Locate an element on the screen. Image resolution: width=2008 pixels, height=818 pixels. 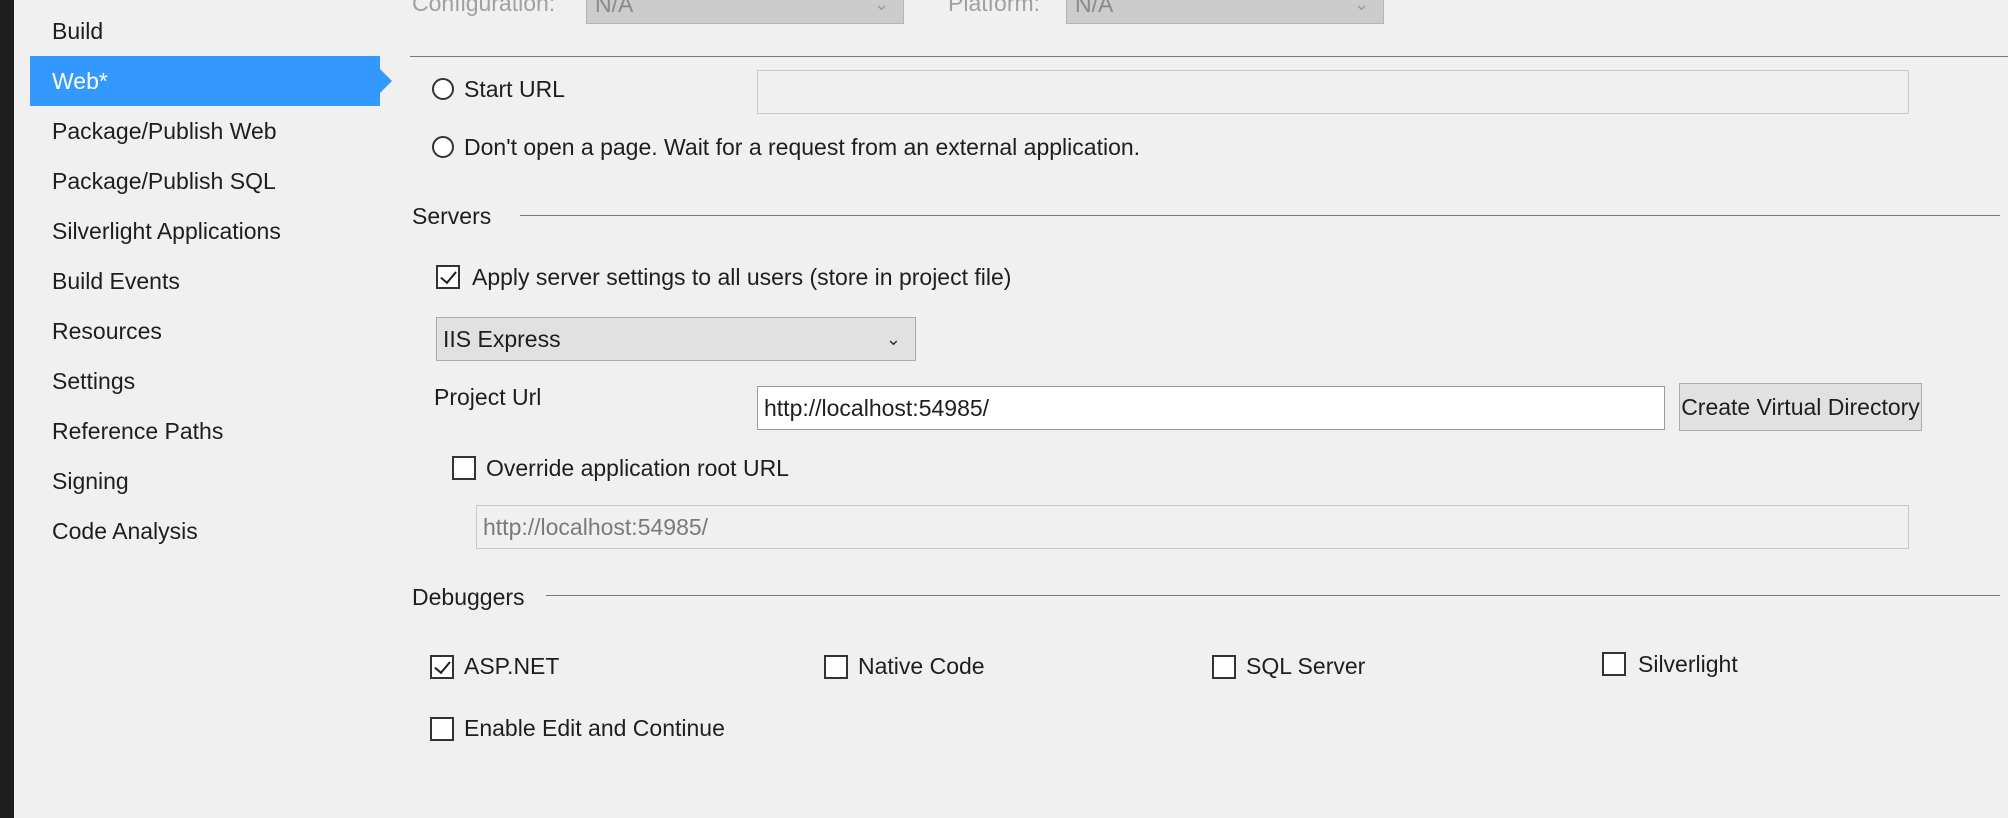
silverlight-debugger-label: Silverlight is located at coordinates (1688, 664).